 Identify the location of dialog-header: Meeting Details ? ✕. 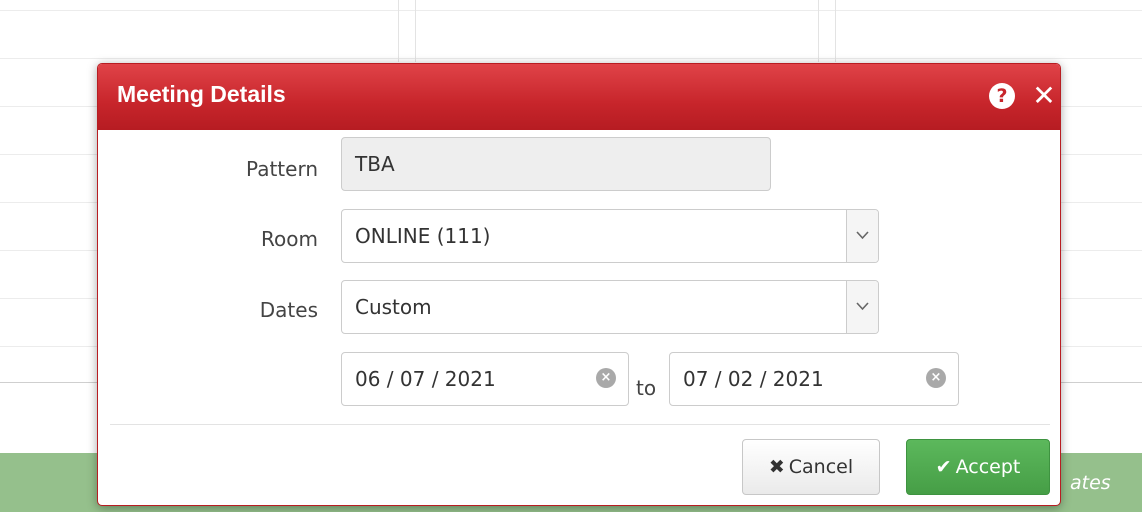
(579, 97).